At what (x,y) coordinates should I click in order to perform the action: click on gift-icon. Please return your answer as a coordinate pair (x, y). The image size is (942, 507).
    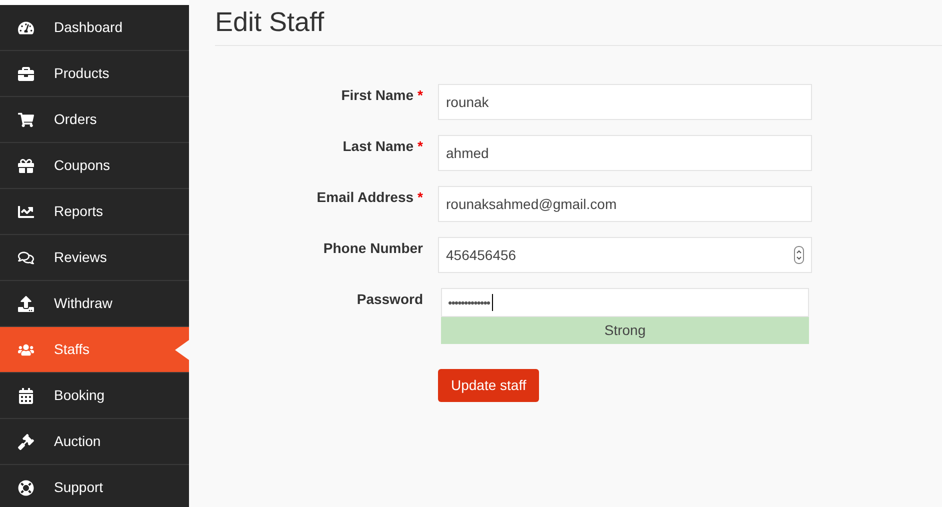
    Looking at the image, I should click on (26, 166).